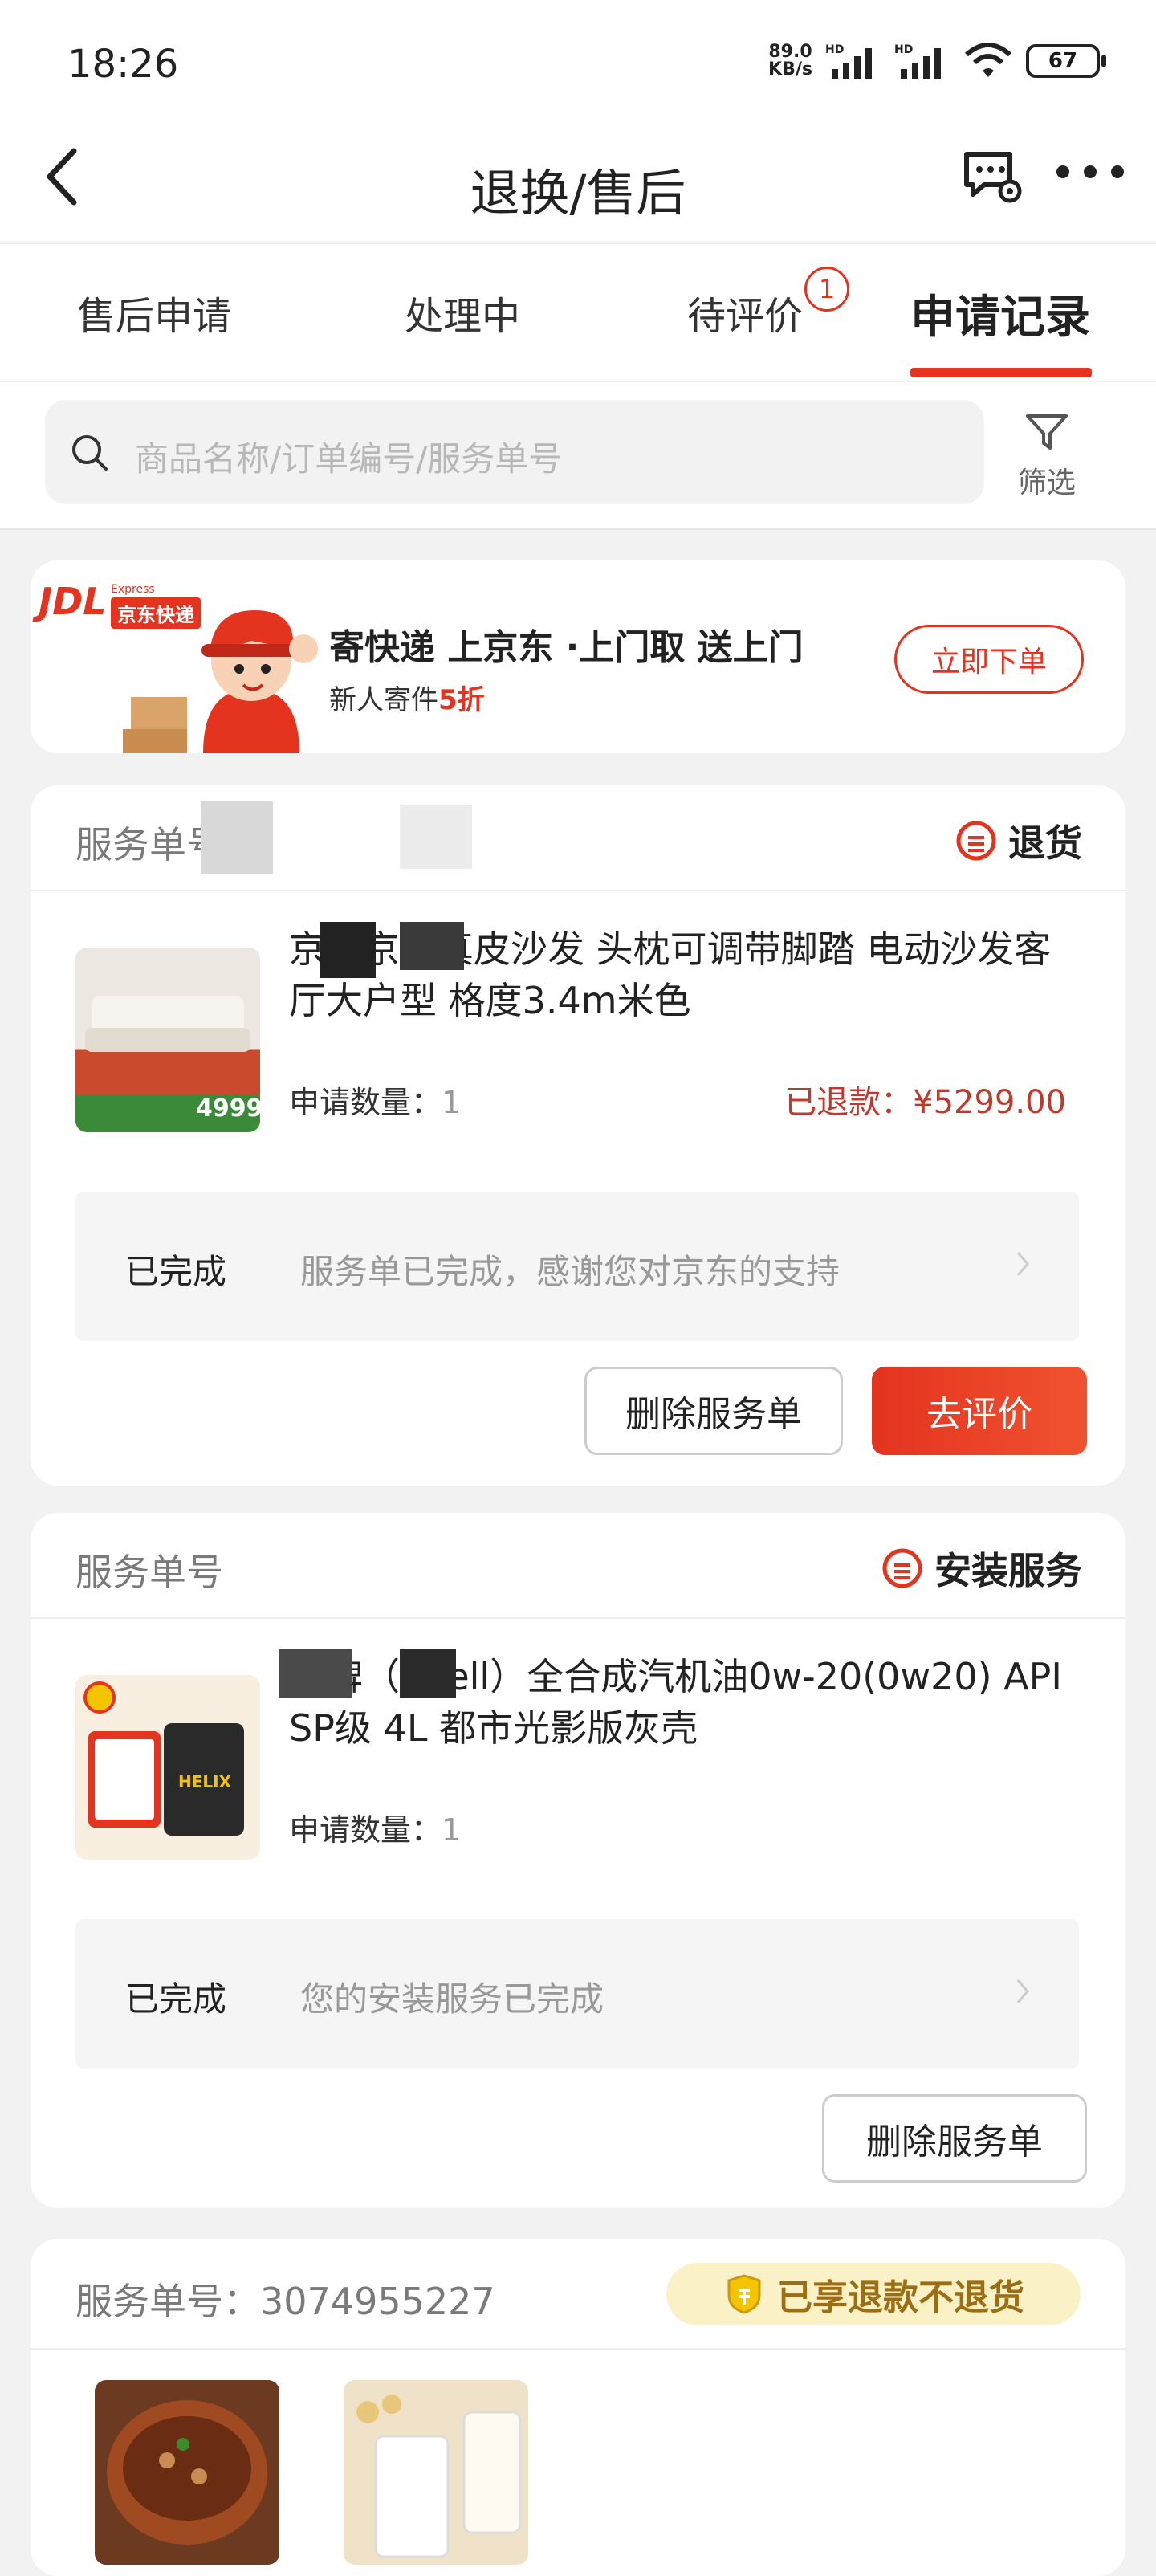 The image size is (1156, 2576). I want to click on service-number-label: 服务单号, so click(149, 1572).